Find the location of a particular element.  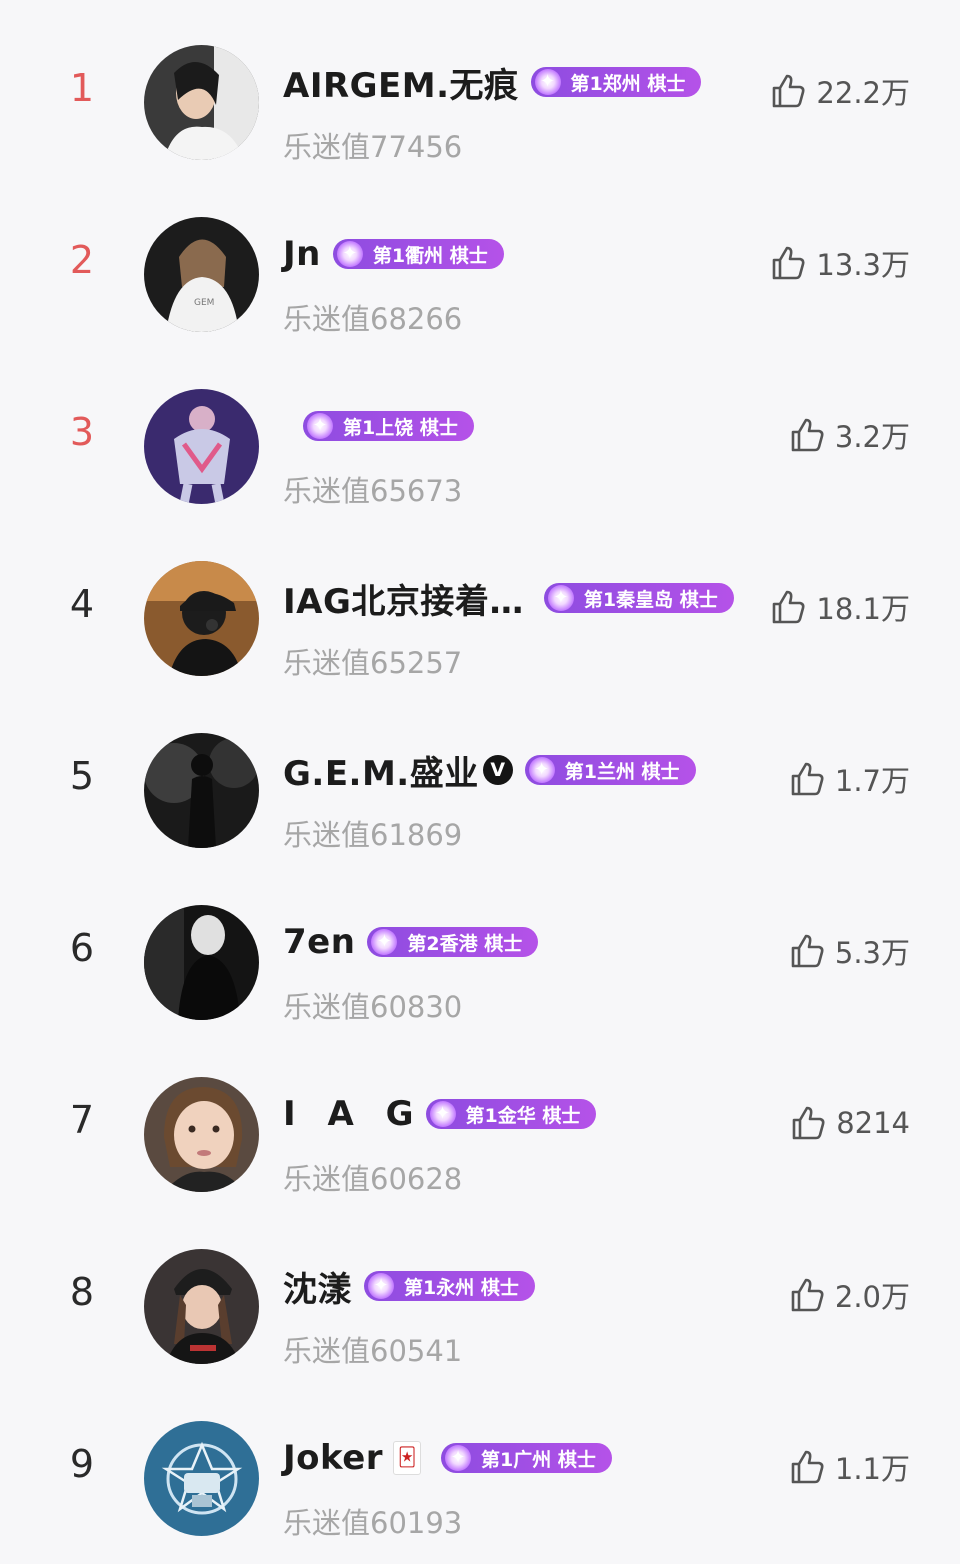

name-line: Jn ✦ 第1衢州 棋士 is located at coordinates (393, 254).